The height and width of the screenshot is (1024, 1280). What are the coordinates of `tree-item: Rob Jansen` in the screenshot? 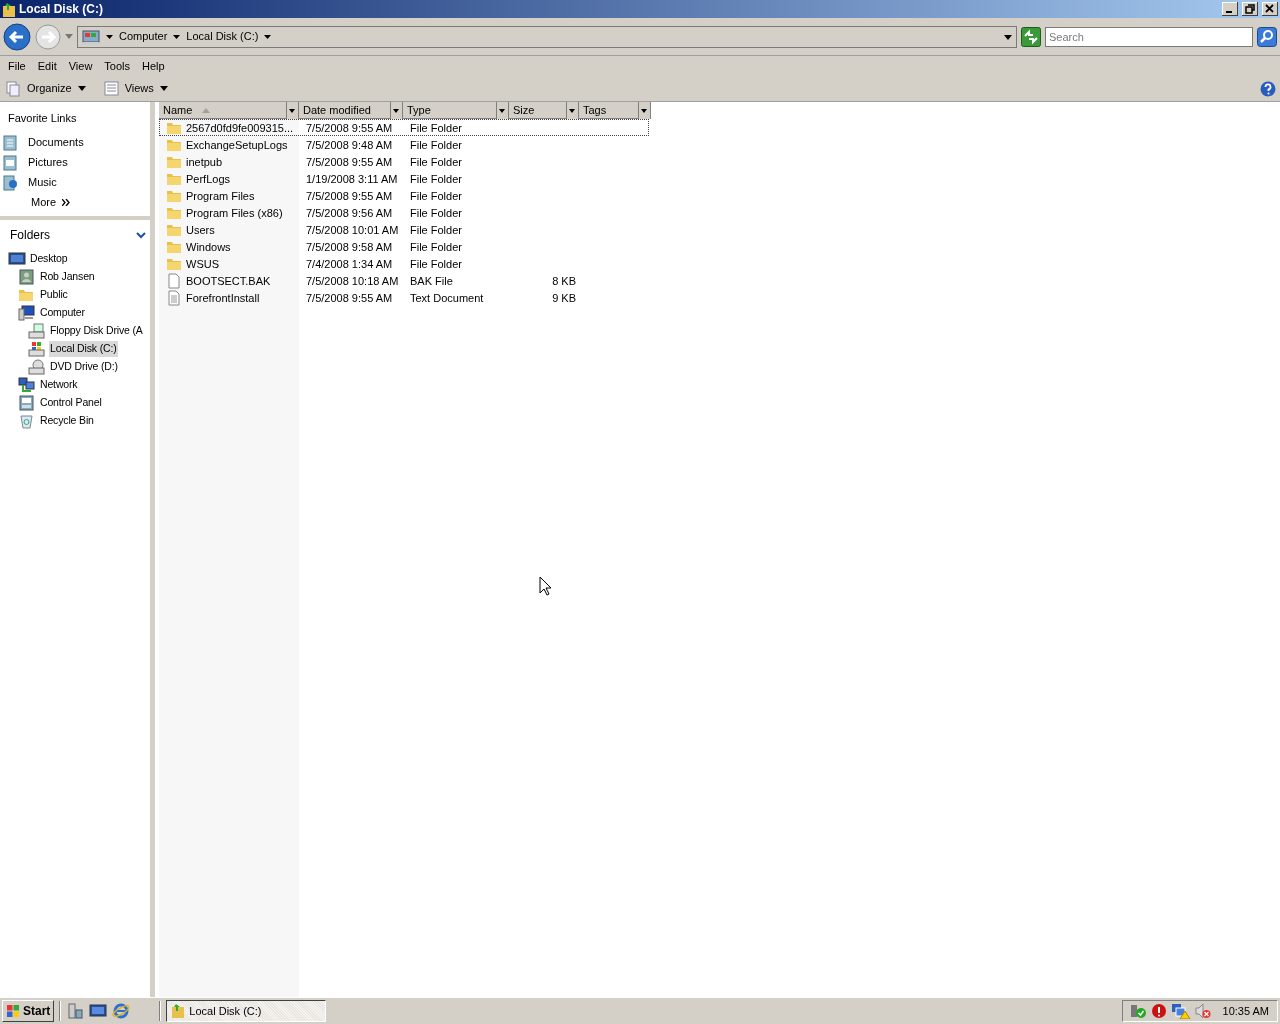 It's located at (67, 277).